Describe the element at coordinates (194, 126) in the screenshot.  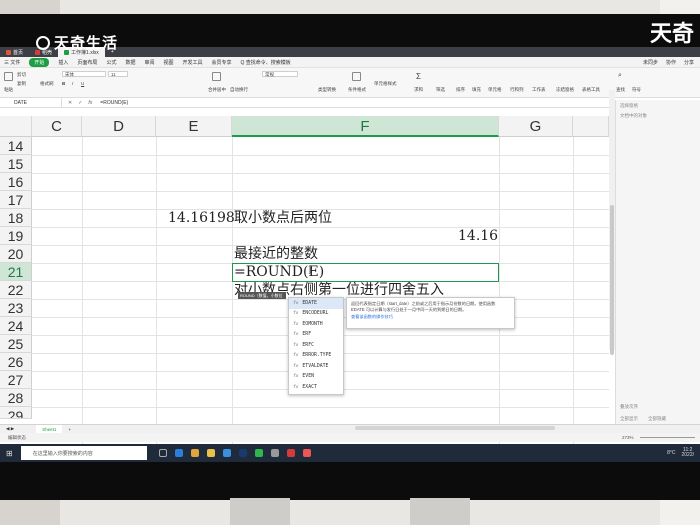
I see `column-header-e: E` at that location.